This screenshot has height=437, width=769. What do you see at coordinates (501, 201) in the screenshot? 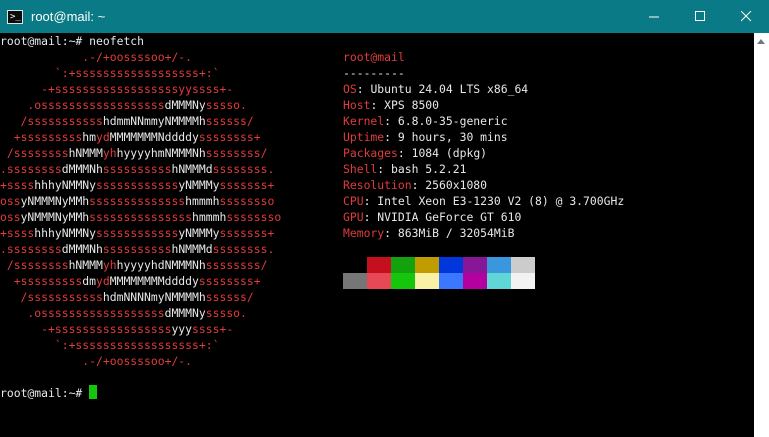
I see `info-value: Intel Xeon E3-1230 V2 (8) @ 3.700GHz` at bounding box center [501, 201].